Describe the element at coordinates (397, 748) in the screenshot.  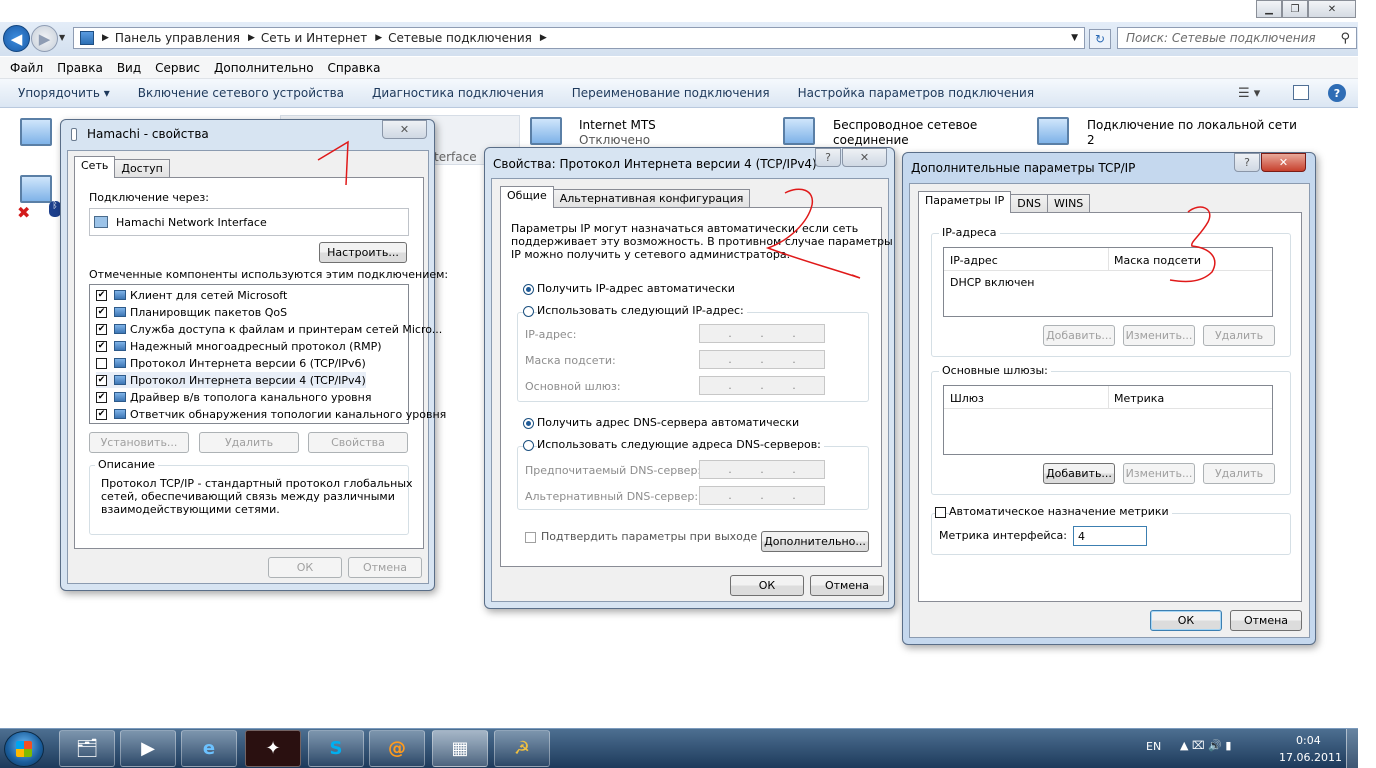
I see `taskbar-mail-agent-icon: @` at that location.